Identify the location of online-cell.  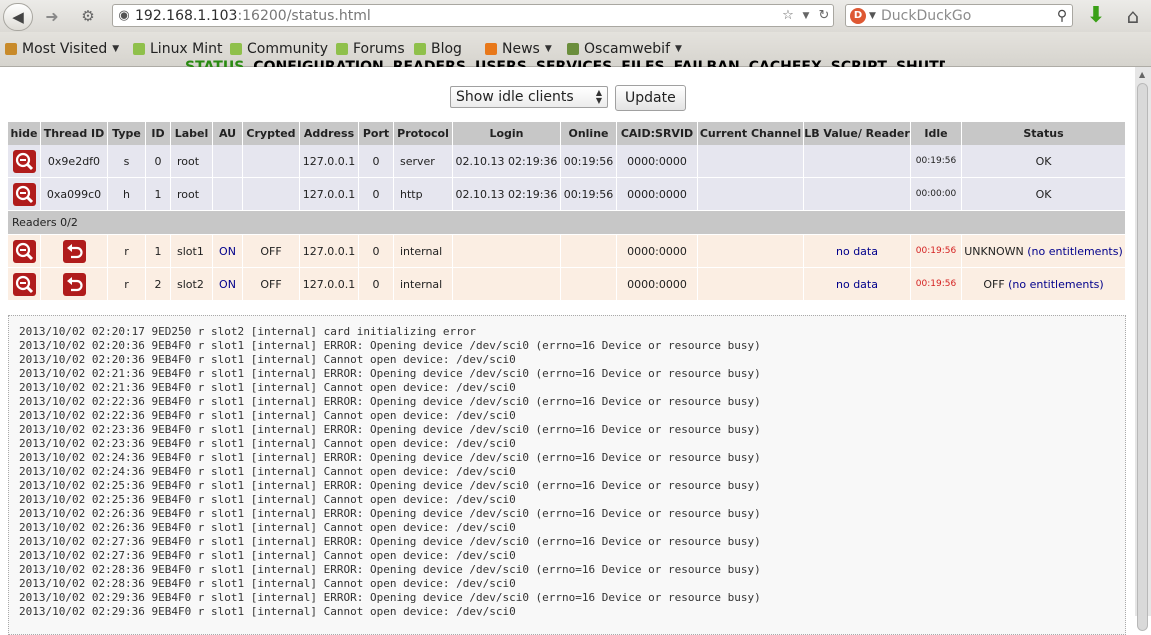
(589, 284).